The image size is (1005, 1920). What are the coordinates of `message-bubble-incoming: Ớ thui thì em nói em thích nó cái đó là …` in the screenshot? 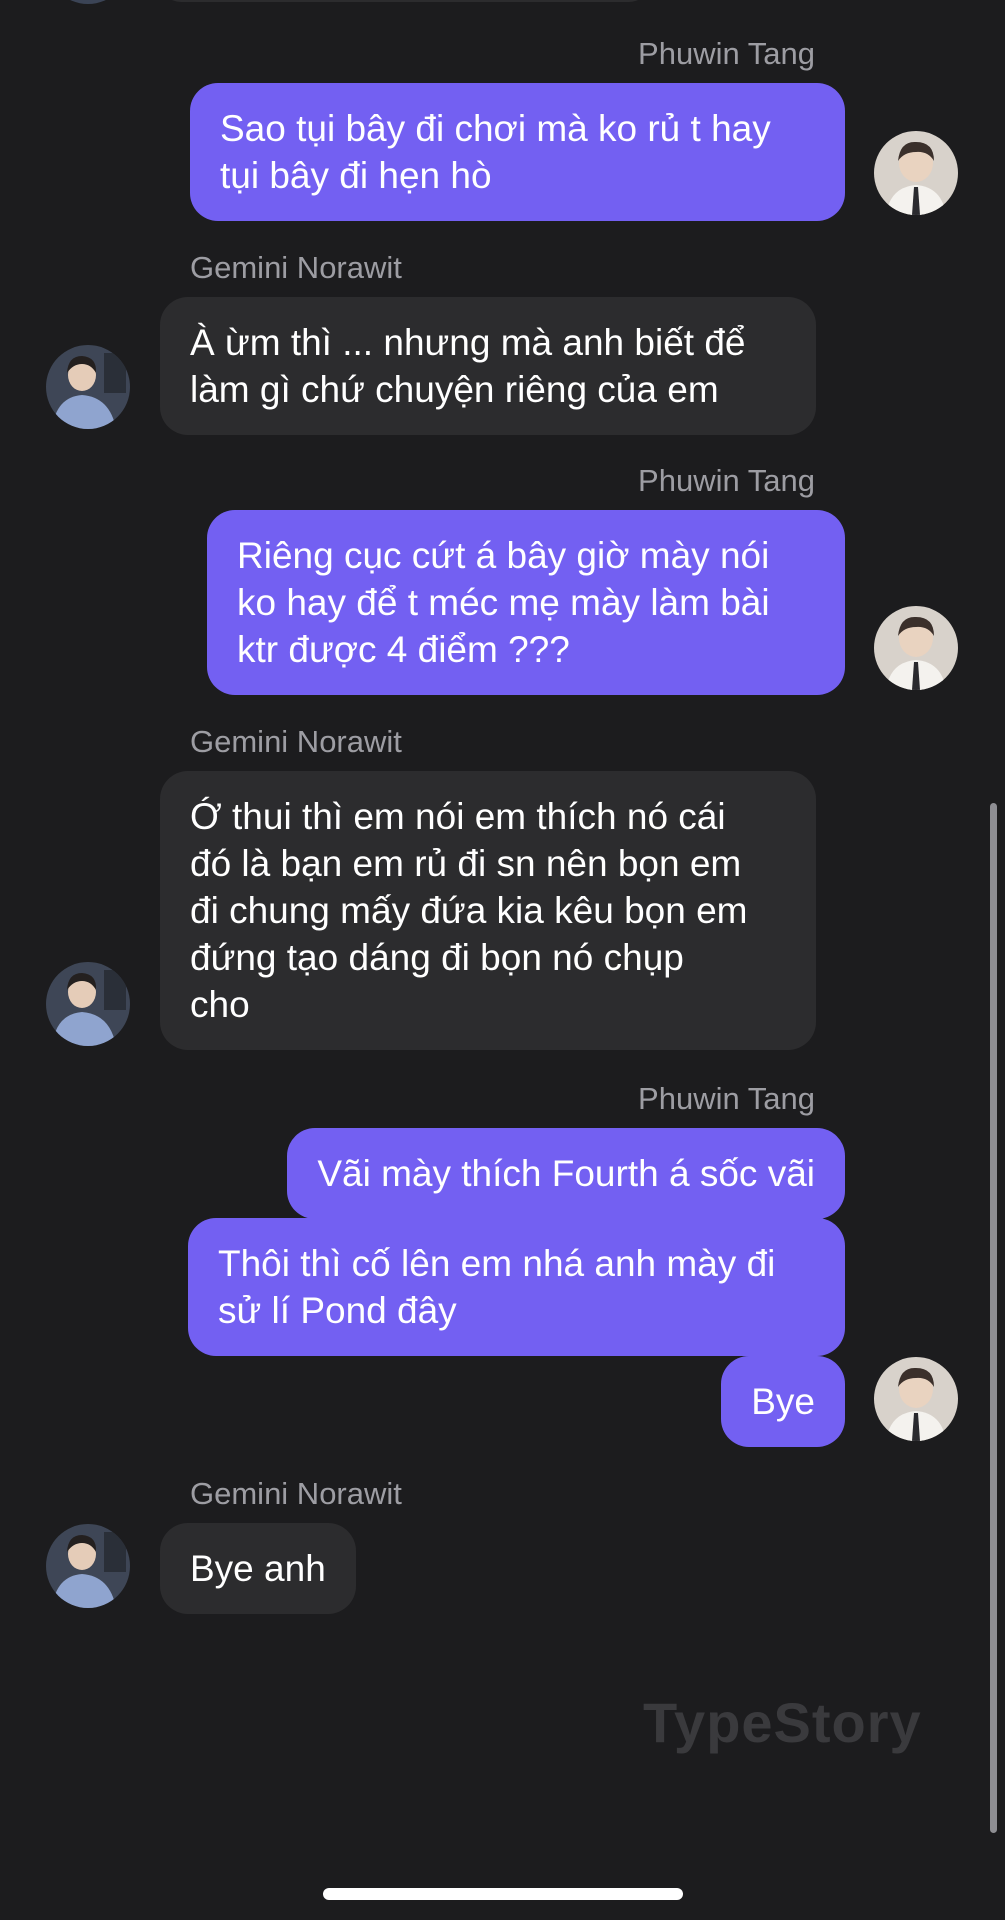 It's located at (488, 910).